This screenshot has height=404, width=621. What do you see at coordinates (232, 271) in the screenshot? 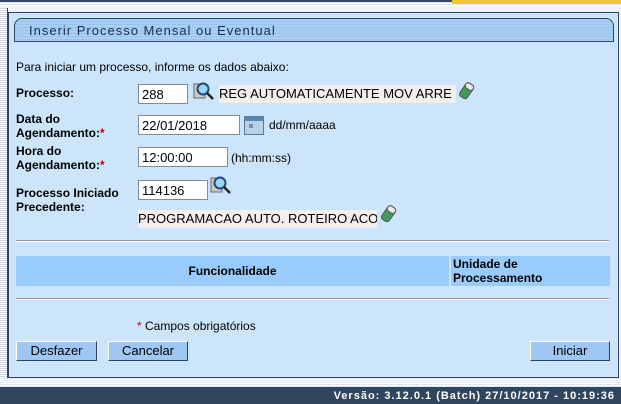
I see `column-header-funcionalidade: Funcionalidade` at bounding box center [232, 271].